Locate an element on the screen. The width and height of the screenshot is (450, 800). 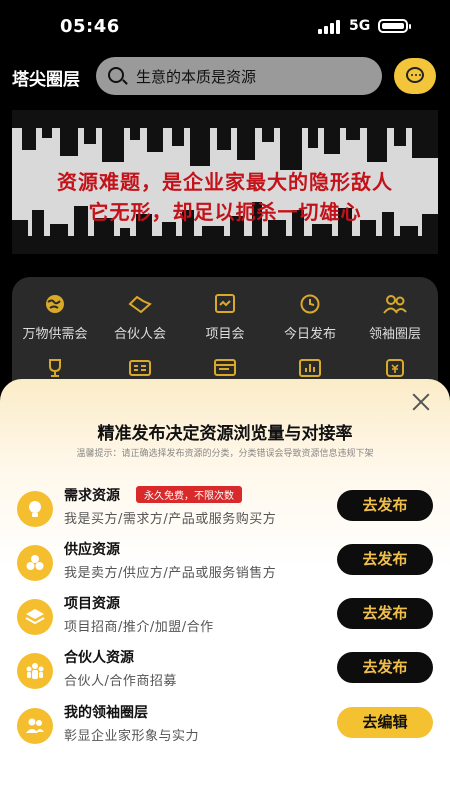
status-time: 05:46 is located at coordinates (90, 26).